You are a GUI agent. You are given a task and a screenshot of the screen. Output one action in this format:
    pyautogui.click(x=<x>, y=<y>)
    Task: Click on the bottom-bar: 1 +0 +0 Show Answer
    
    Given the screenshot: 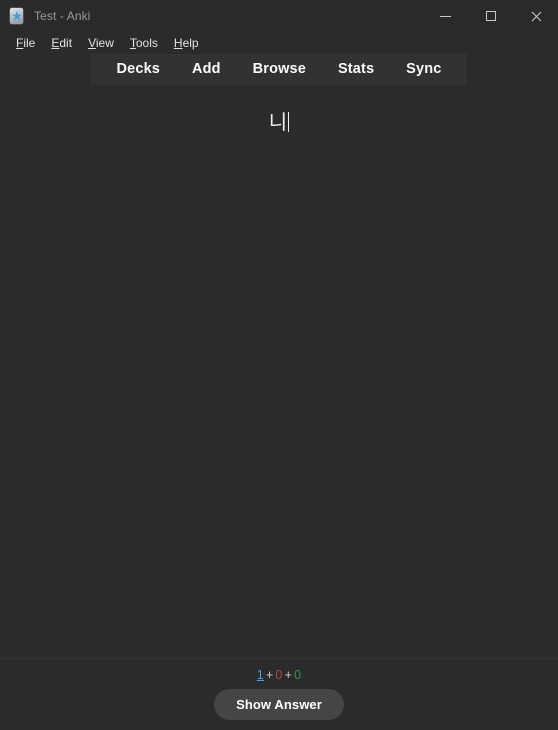 What is the action you would take?
    pyautogui.click(x=279, y=694)
    